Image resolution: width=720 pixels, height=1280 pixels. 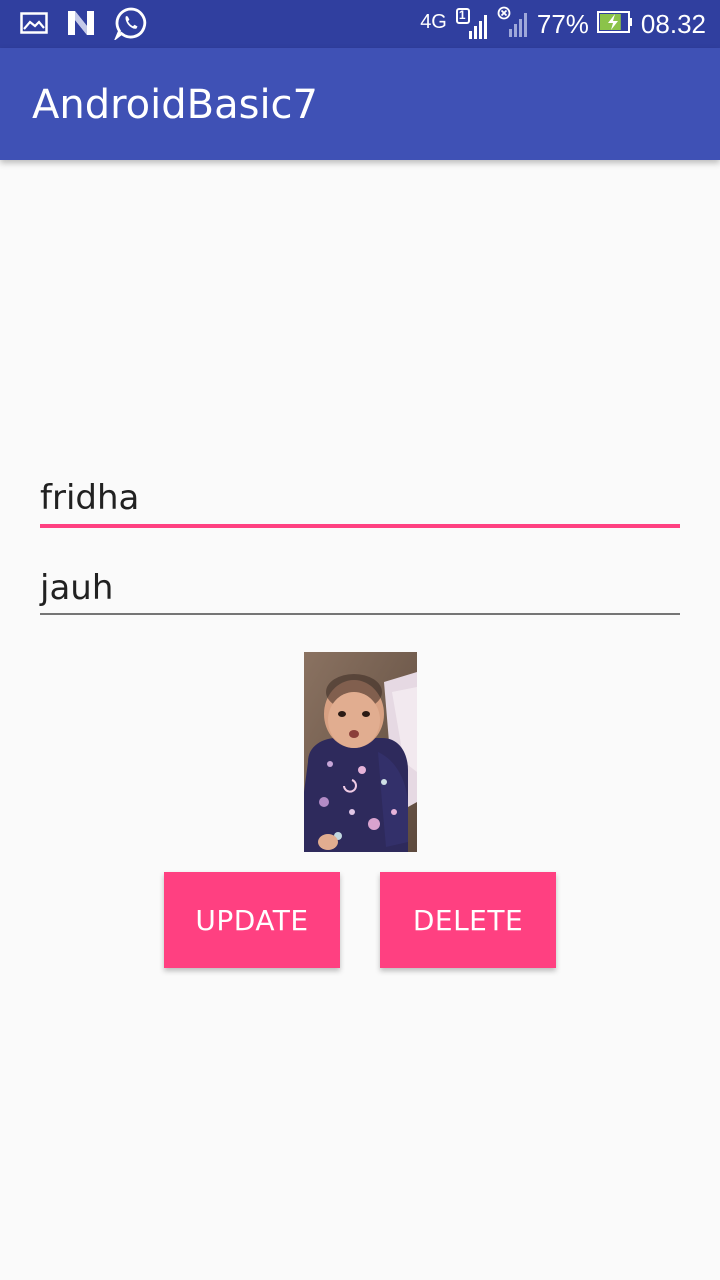 I want to click on second-input-text: jauh, so click(x=360, y=588).